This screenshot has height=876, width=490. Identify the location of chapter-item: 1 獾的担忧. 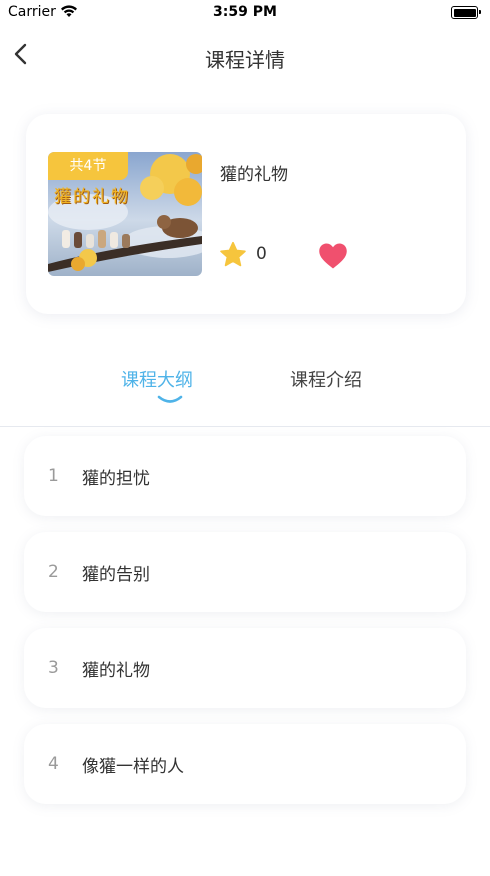
(245, 476).